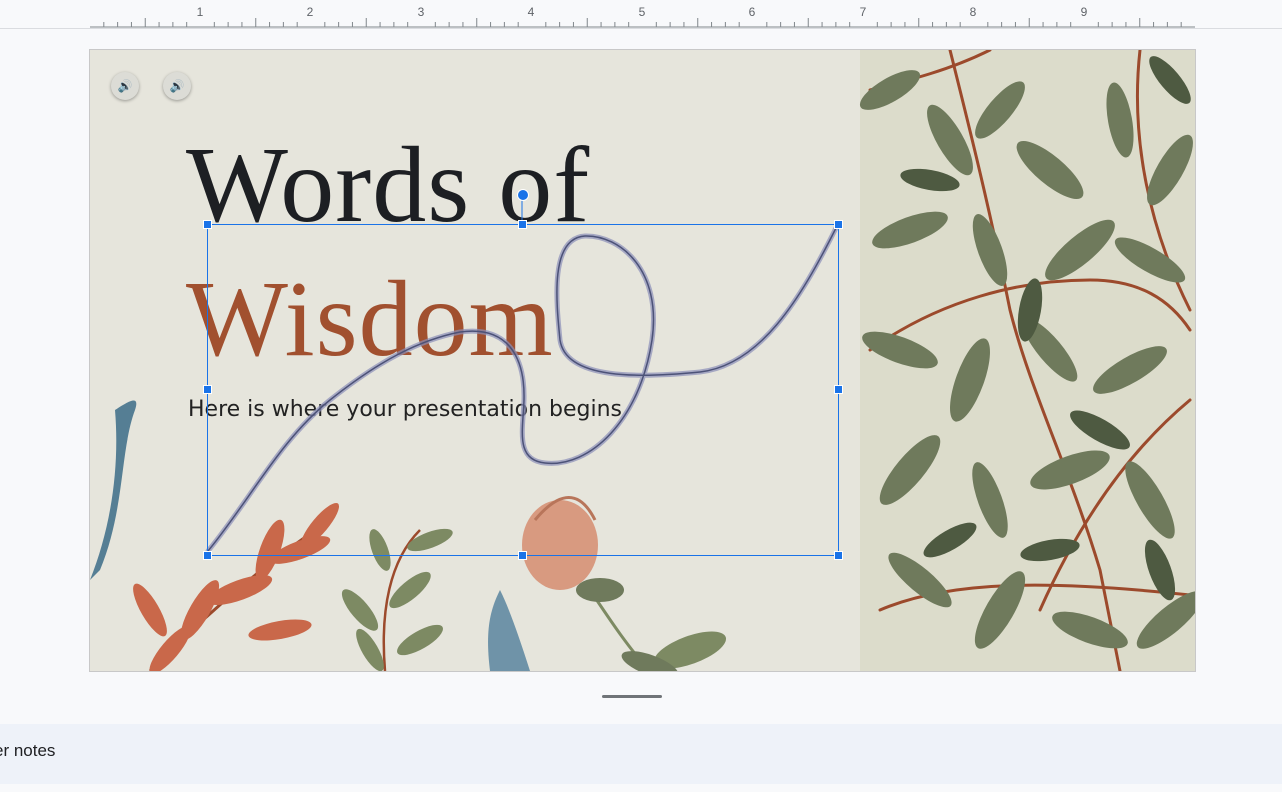 The image size is (1282, 792). I want to click on ruler-number: 8, so click(973, 12).